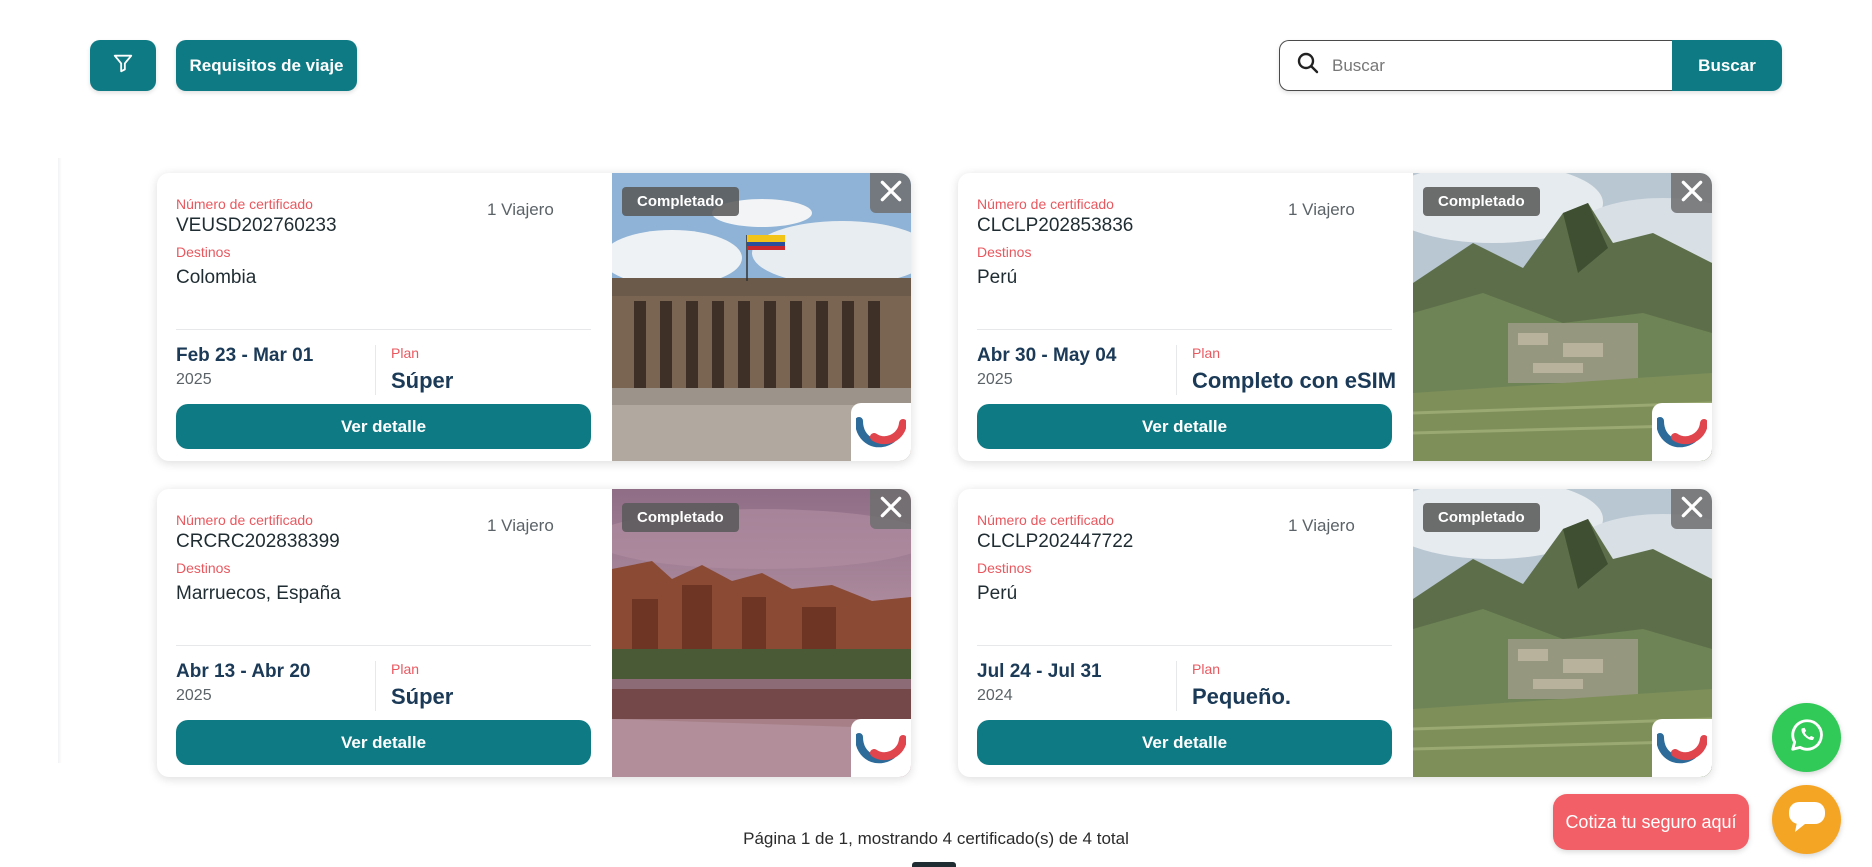 This screenshot has height=867, width=1872. I want to click on travel-dates: Abr 13 - Abr 20, so click(243, 671).